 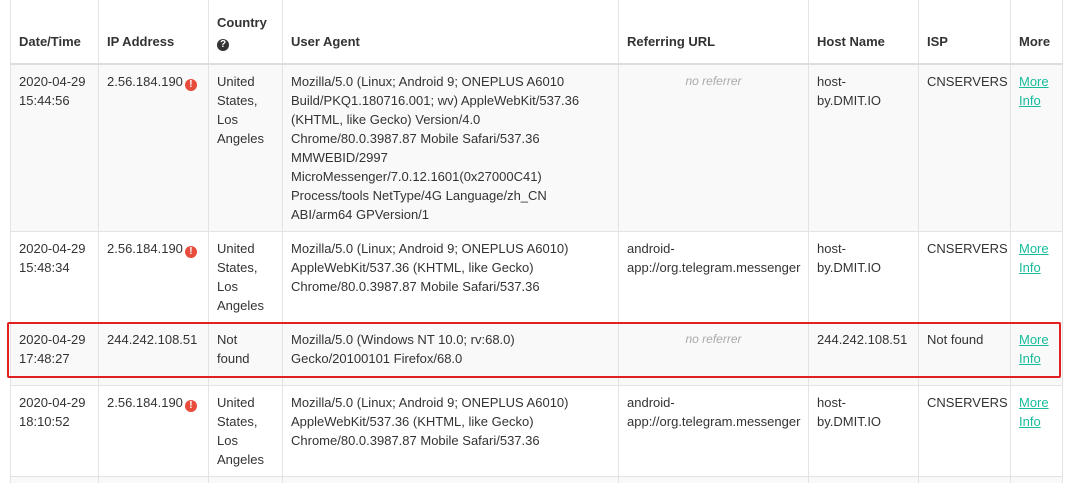 What do you see at coordinates (233, 358) in the screenshot?
I see `country-line: found` at bounding box center [233, 358].